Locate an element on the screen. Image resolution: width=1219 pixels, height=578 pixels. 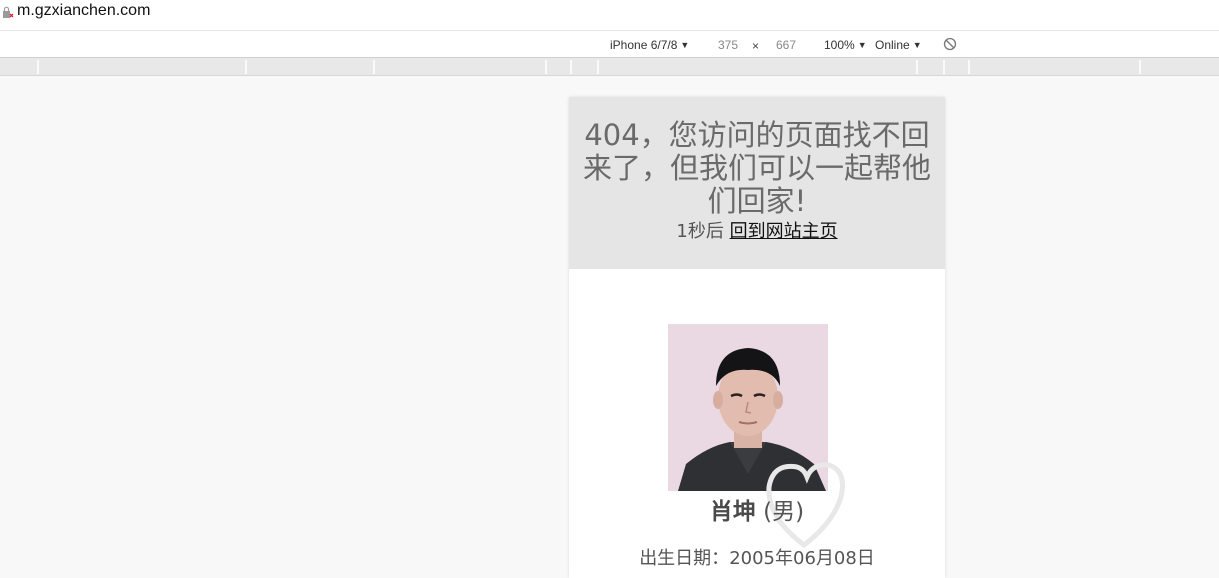
person-gender: (男) is located at coordinates (784, 512).